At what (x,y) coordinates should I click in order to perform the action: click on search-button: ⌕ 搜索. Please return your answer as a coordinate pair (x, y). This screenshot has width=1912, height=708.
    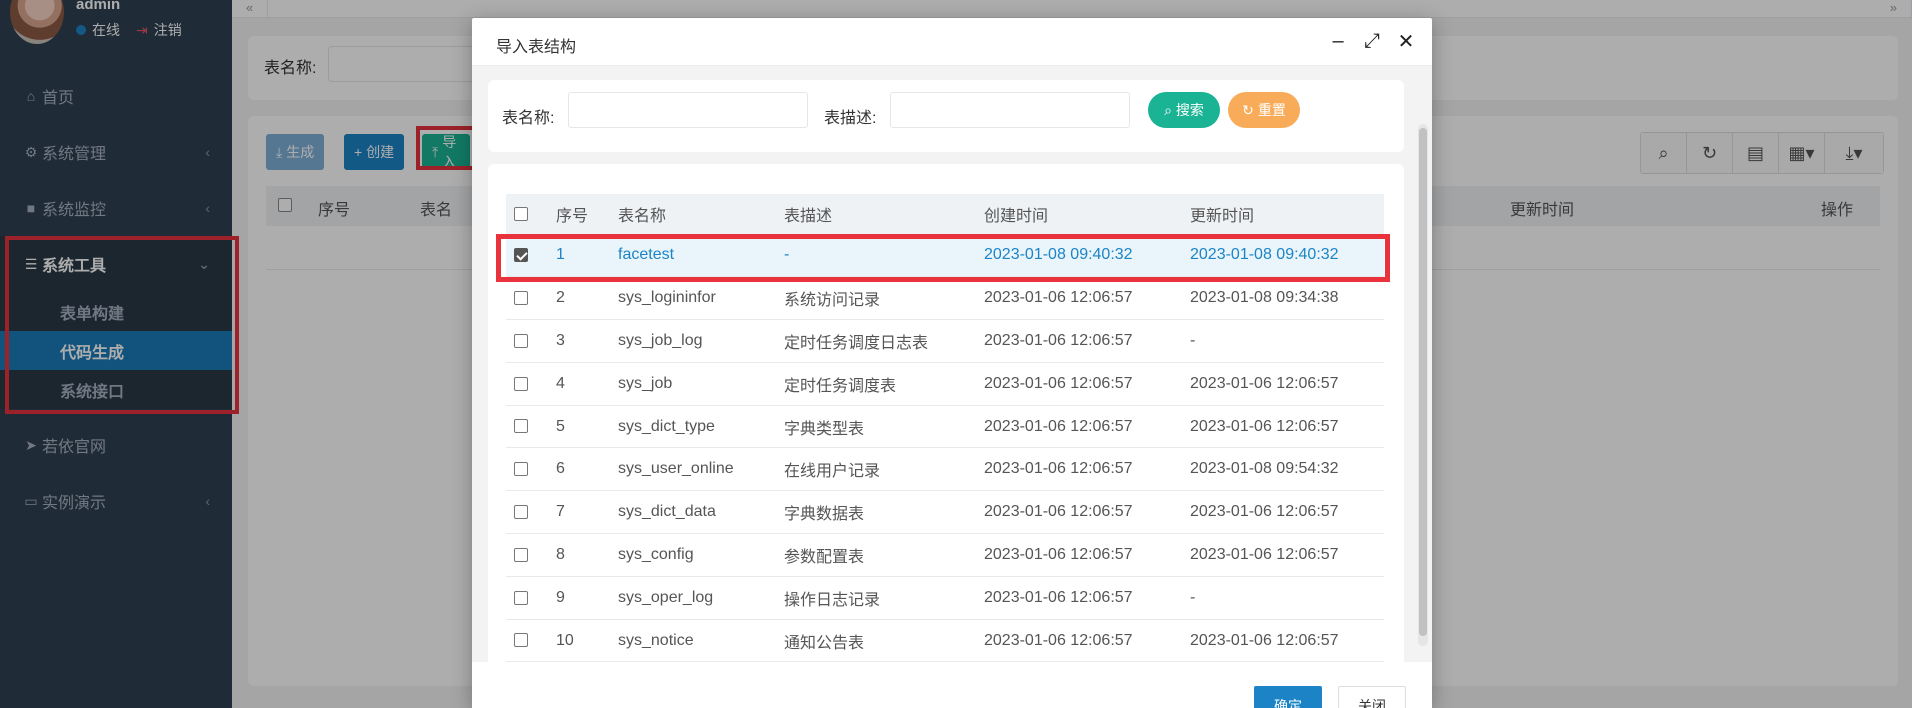
    Looking at the image, I should click on (1184, 110).